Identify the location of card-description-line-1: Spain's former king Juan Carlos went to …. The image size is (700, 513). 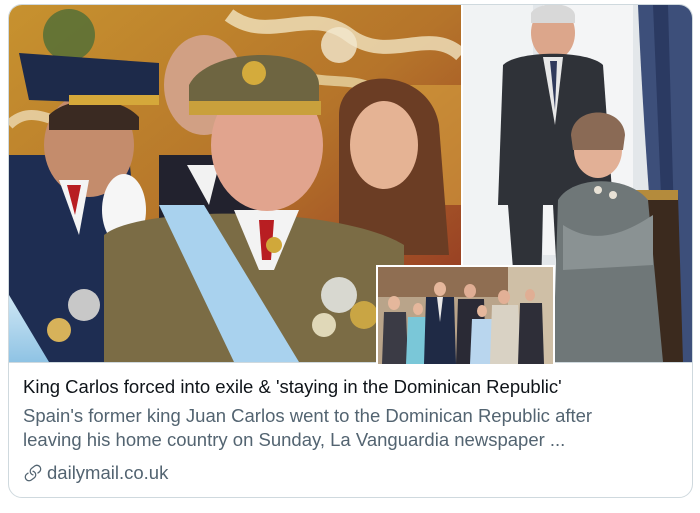
(308, 415).